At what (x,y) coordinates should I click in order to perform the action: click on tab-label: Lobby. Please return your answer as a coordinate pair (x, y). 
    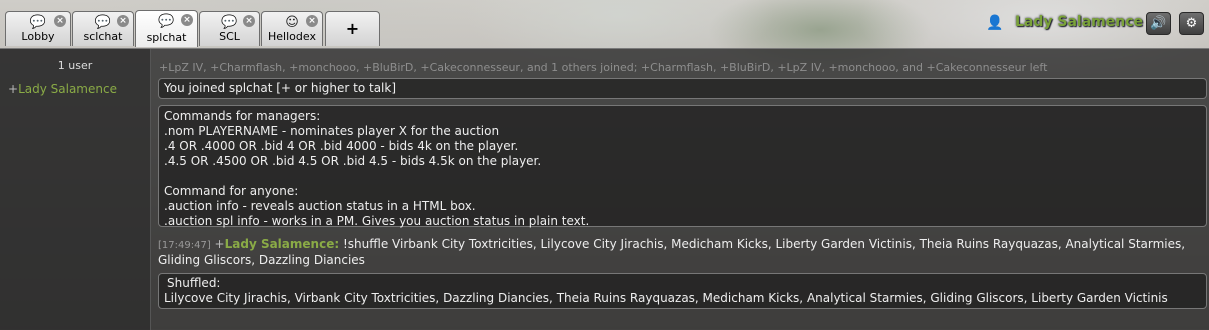
    Looking at the image, I should click on (38, 36).